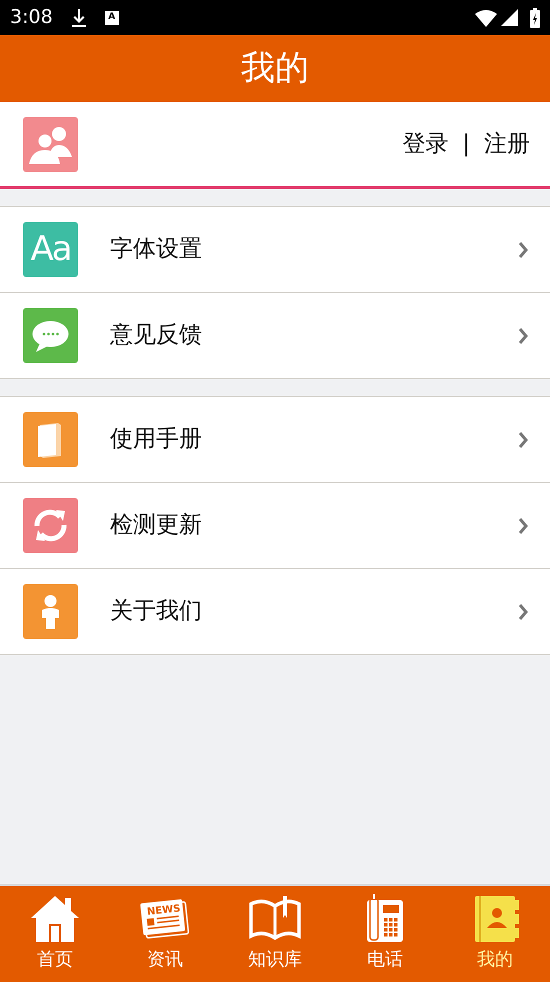 Image resolution: width=550 pixels, height=982 pixels. Describe the element at coordinates (165, 934) in the screenshot. I see `tab-item: NEWS 资讯` at that location.